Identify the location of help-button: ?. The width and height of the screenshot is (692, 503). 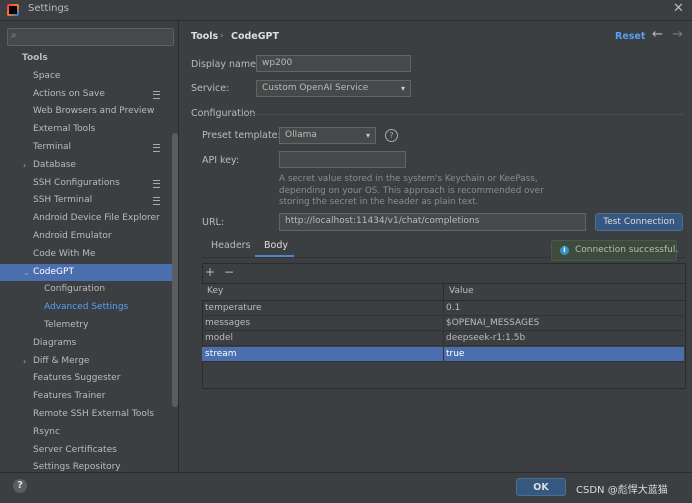
(20, 486).